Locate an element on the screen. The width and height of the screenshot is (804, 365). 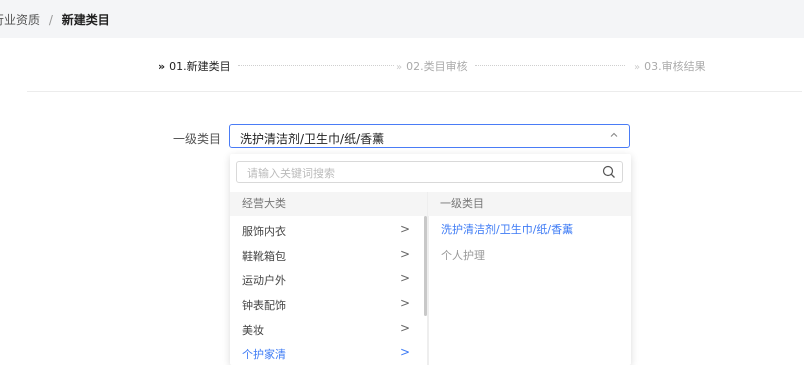
step-progress: » 01.新建类目 » 02.类目审核 » 03.审核结果 is located at coordinates (402, 64).